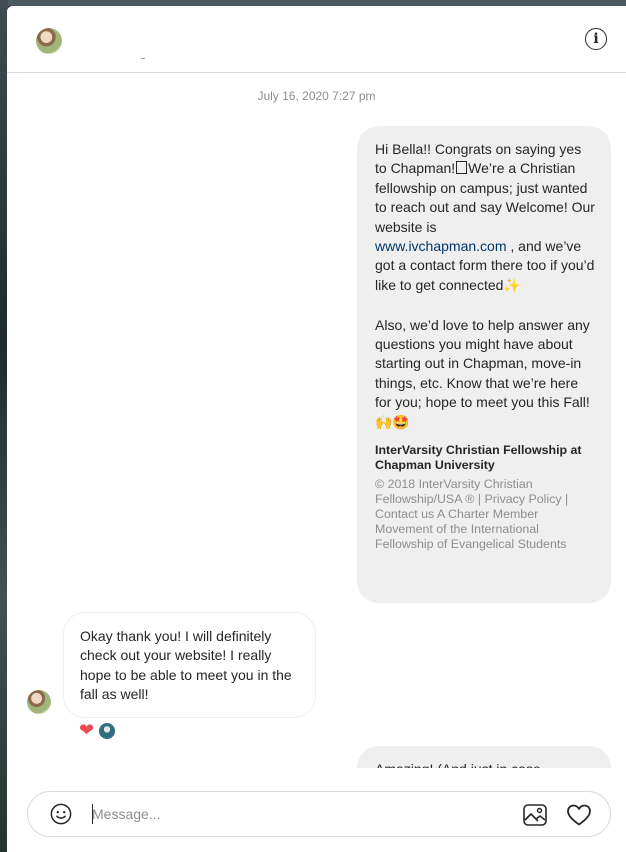 This screenshot has width=626, height=852. Describe the element at coordinates (87, 730) in the screenshot. I see `heart-reaction-icon: ❤` at that location.